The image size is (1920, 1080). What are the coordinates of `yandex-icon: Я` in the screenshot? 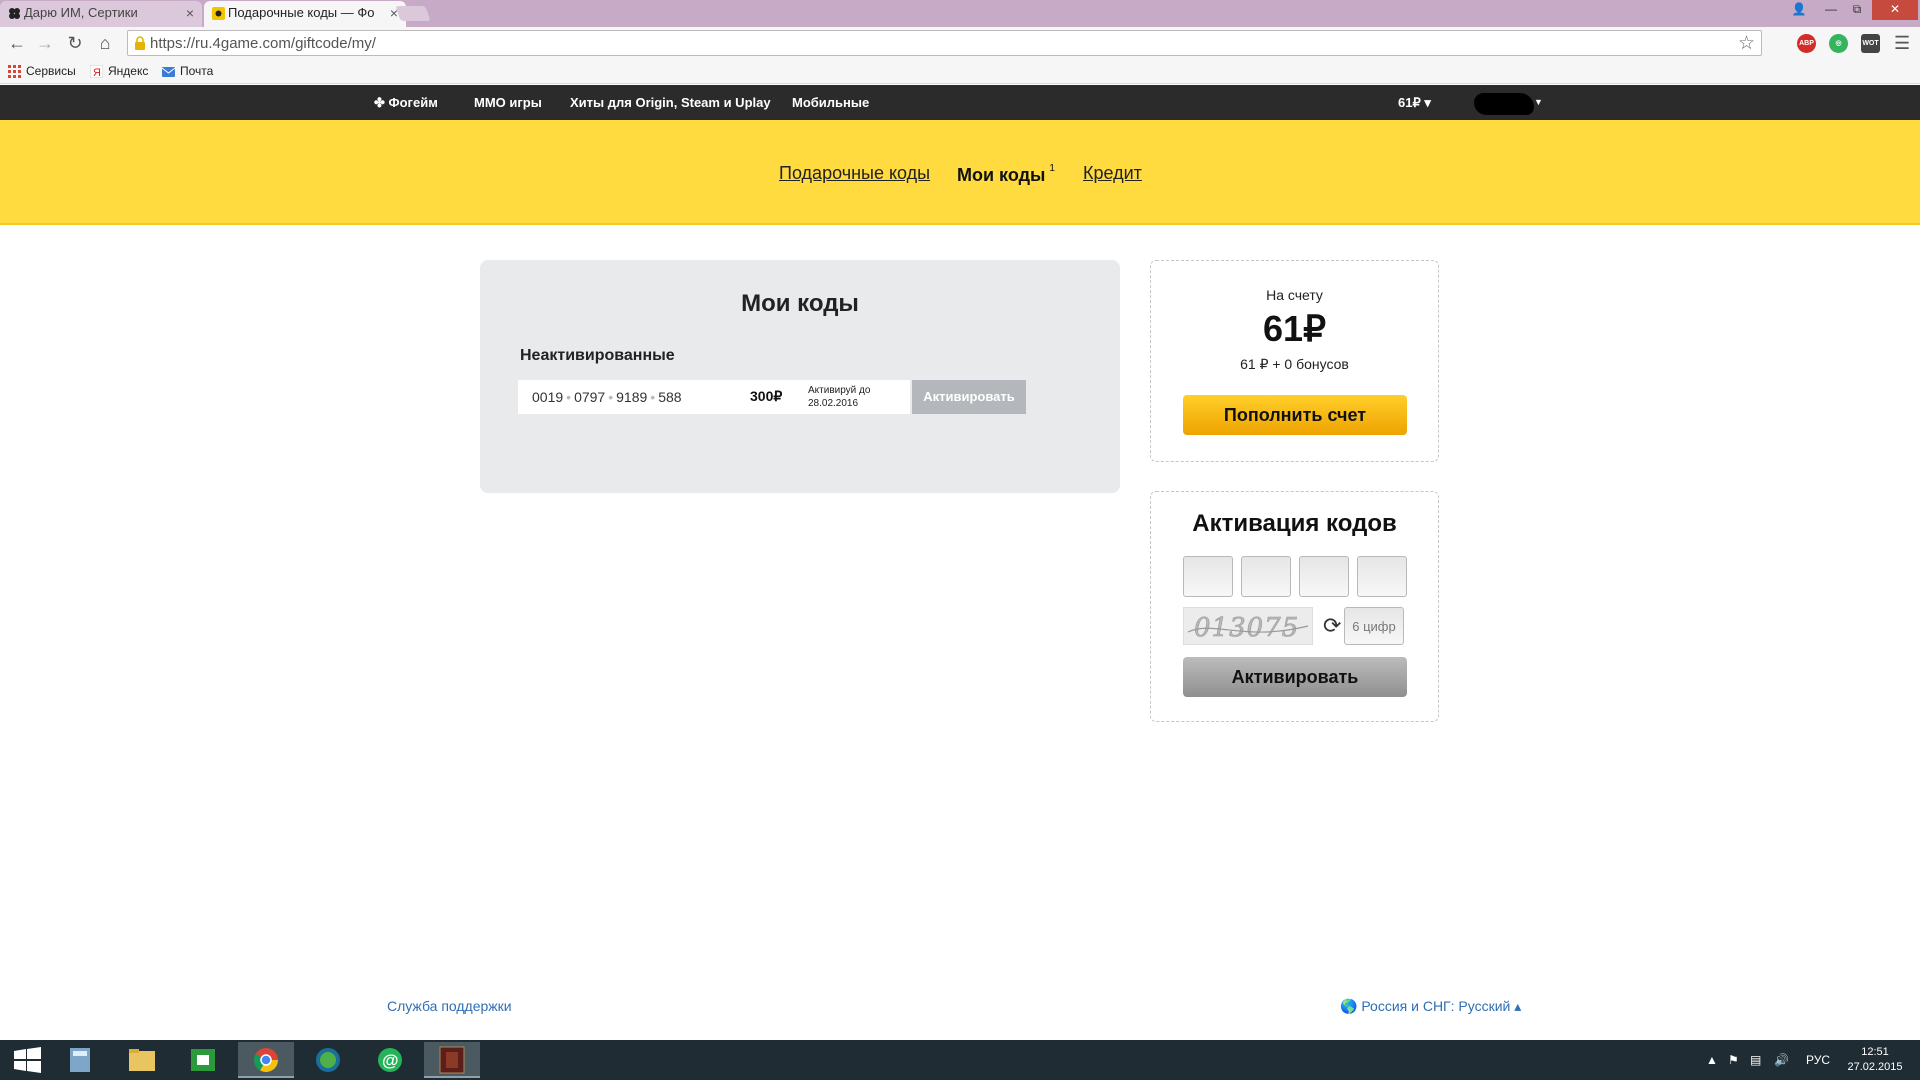 It's located at (96, 71).